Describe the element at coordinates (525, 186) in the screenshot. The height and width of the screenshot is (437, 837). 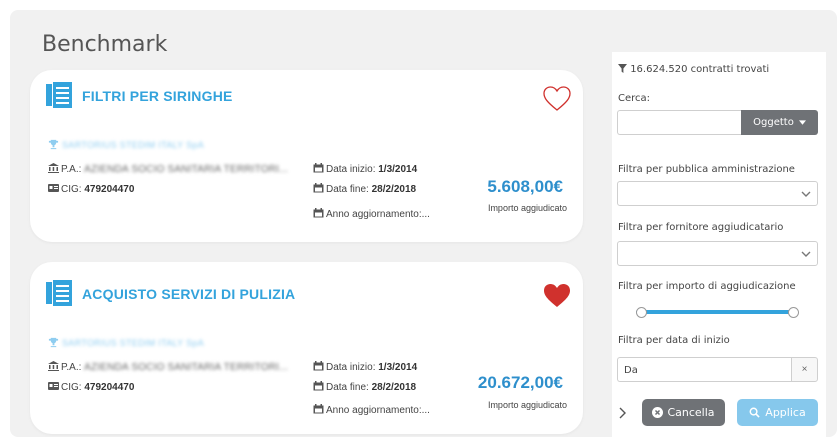
I see `amount-value: 5.608,00€` at that location.